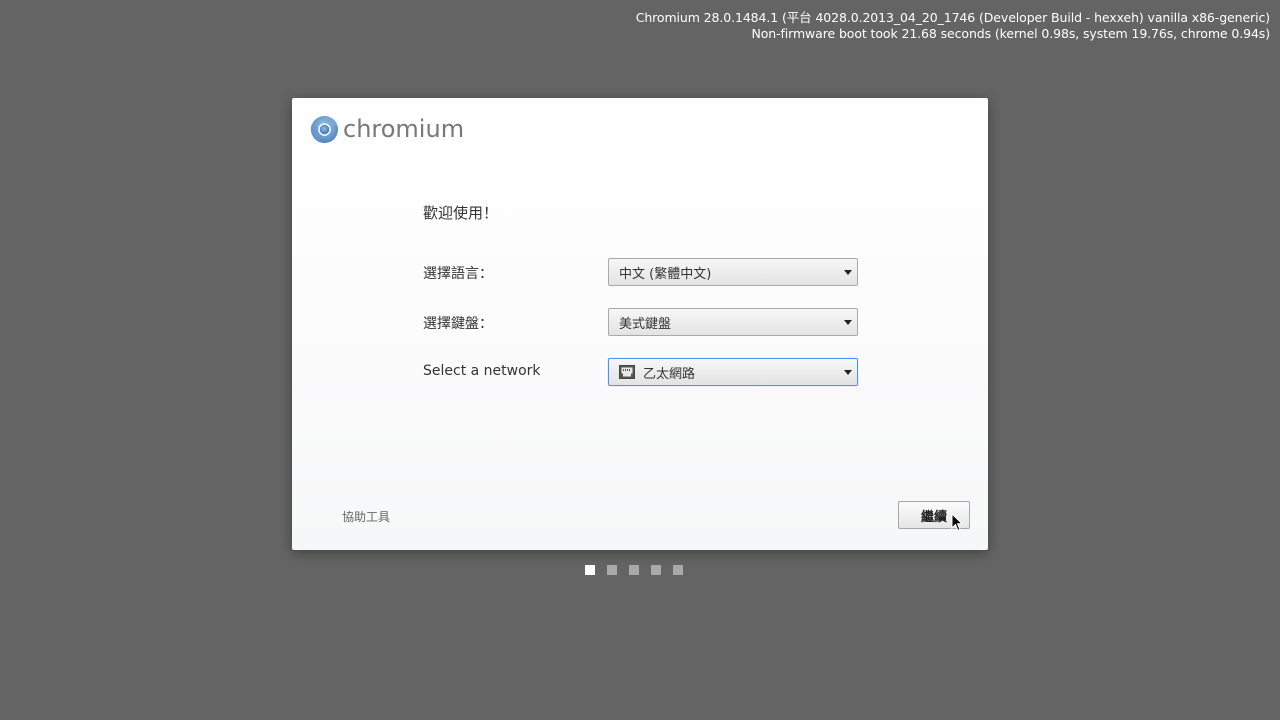 The width and height of the screenshot is (1280, 720). What do you see at coordinates (404, 129) in the screenshot?
I see `logo-text: chromium` at bounding box center [404, 129].